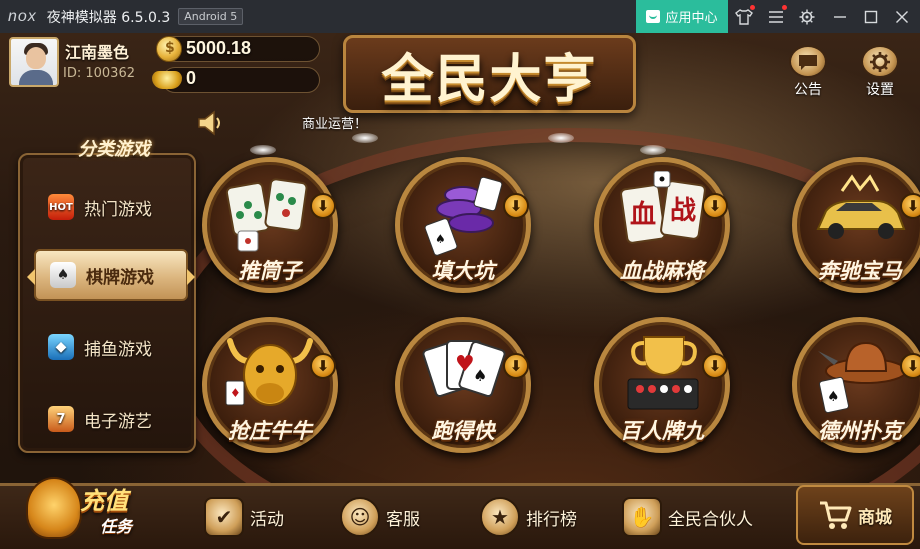 The height and width of the screenshot is (549, 920). I want to click on game-tile: ♦ ⬇ 抢庄牛牛, so click(270, 385).